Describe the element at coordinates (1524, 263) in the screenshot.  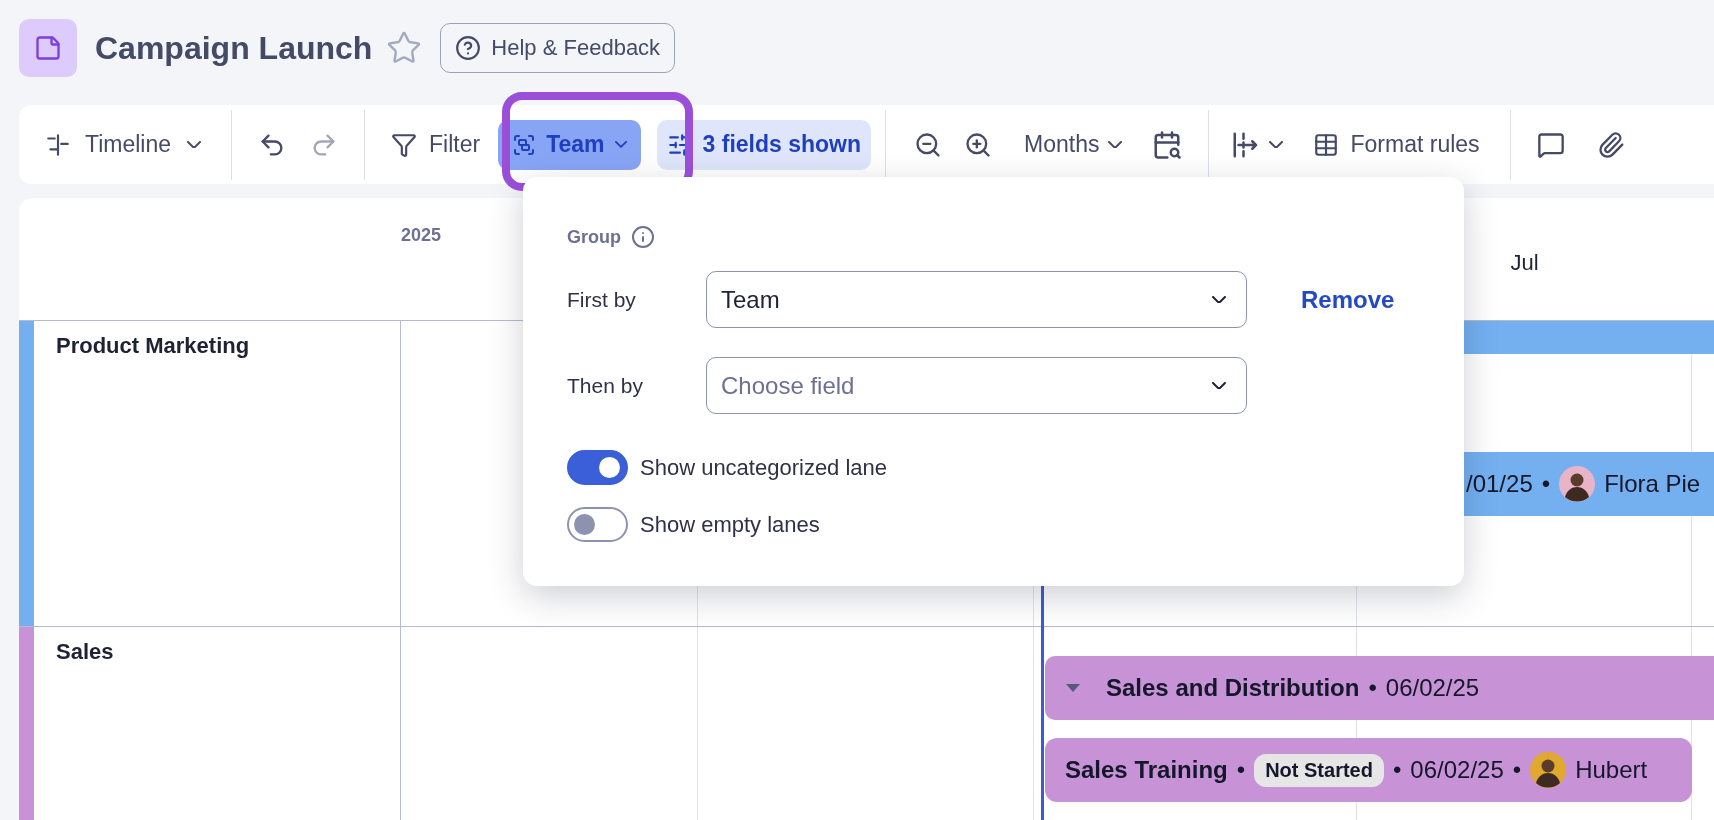
I see `month-label: Jul` at that location.